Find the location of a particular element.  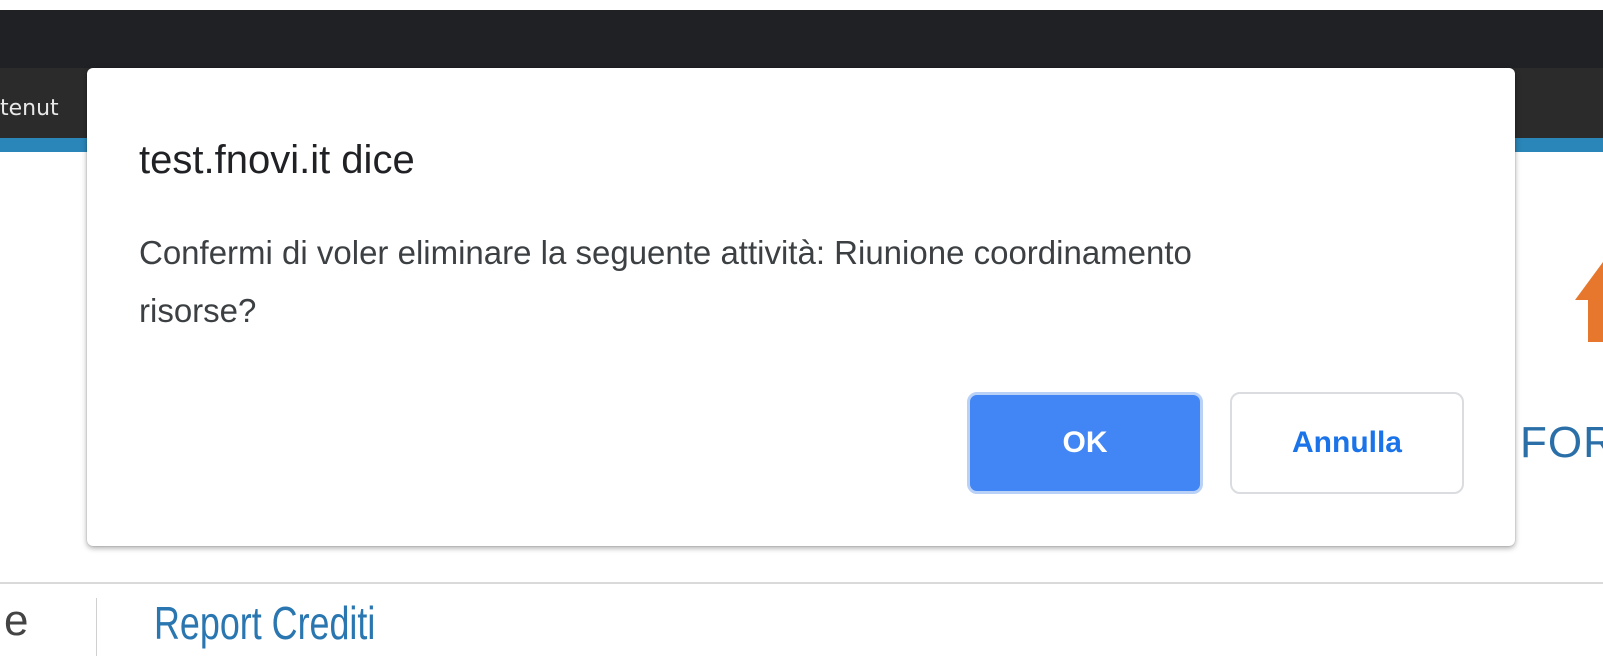

sidebar-divider is located at coordinates (96, 627).